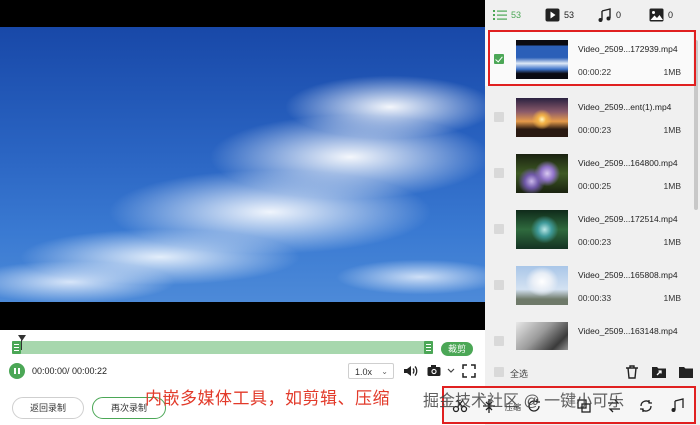  What do you see at coordinates (595, 298) in the screenshot?
I see `file-duration: 00:00:33` at bounding box center [595, 298].